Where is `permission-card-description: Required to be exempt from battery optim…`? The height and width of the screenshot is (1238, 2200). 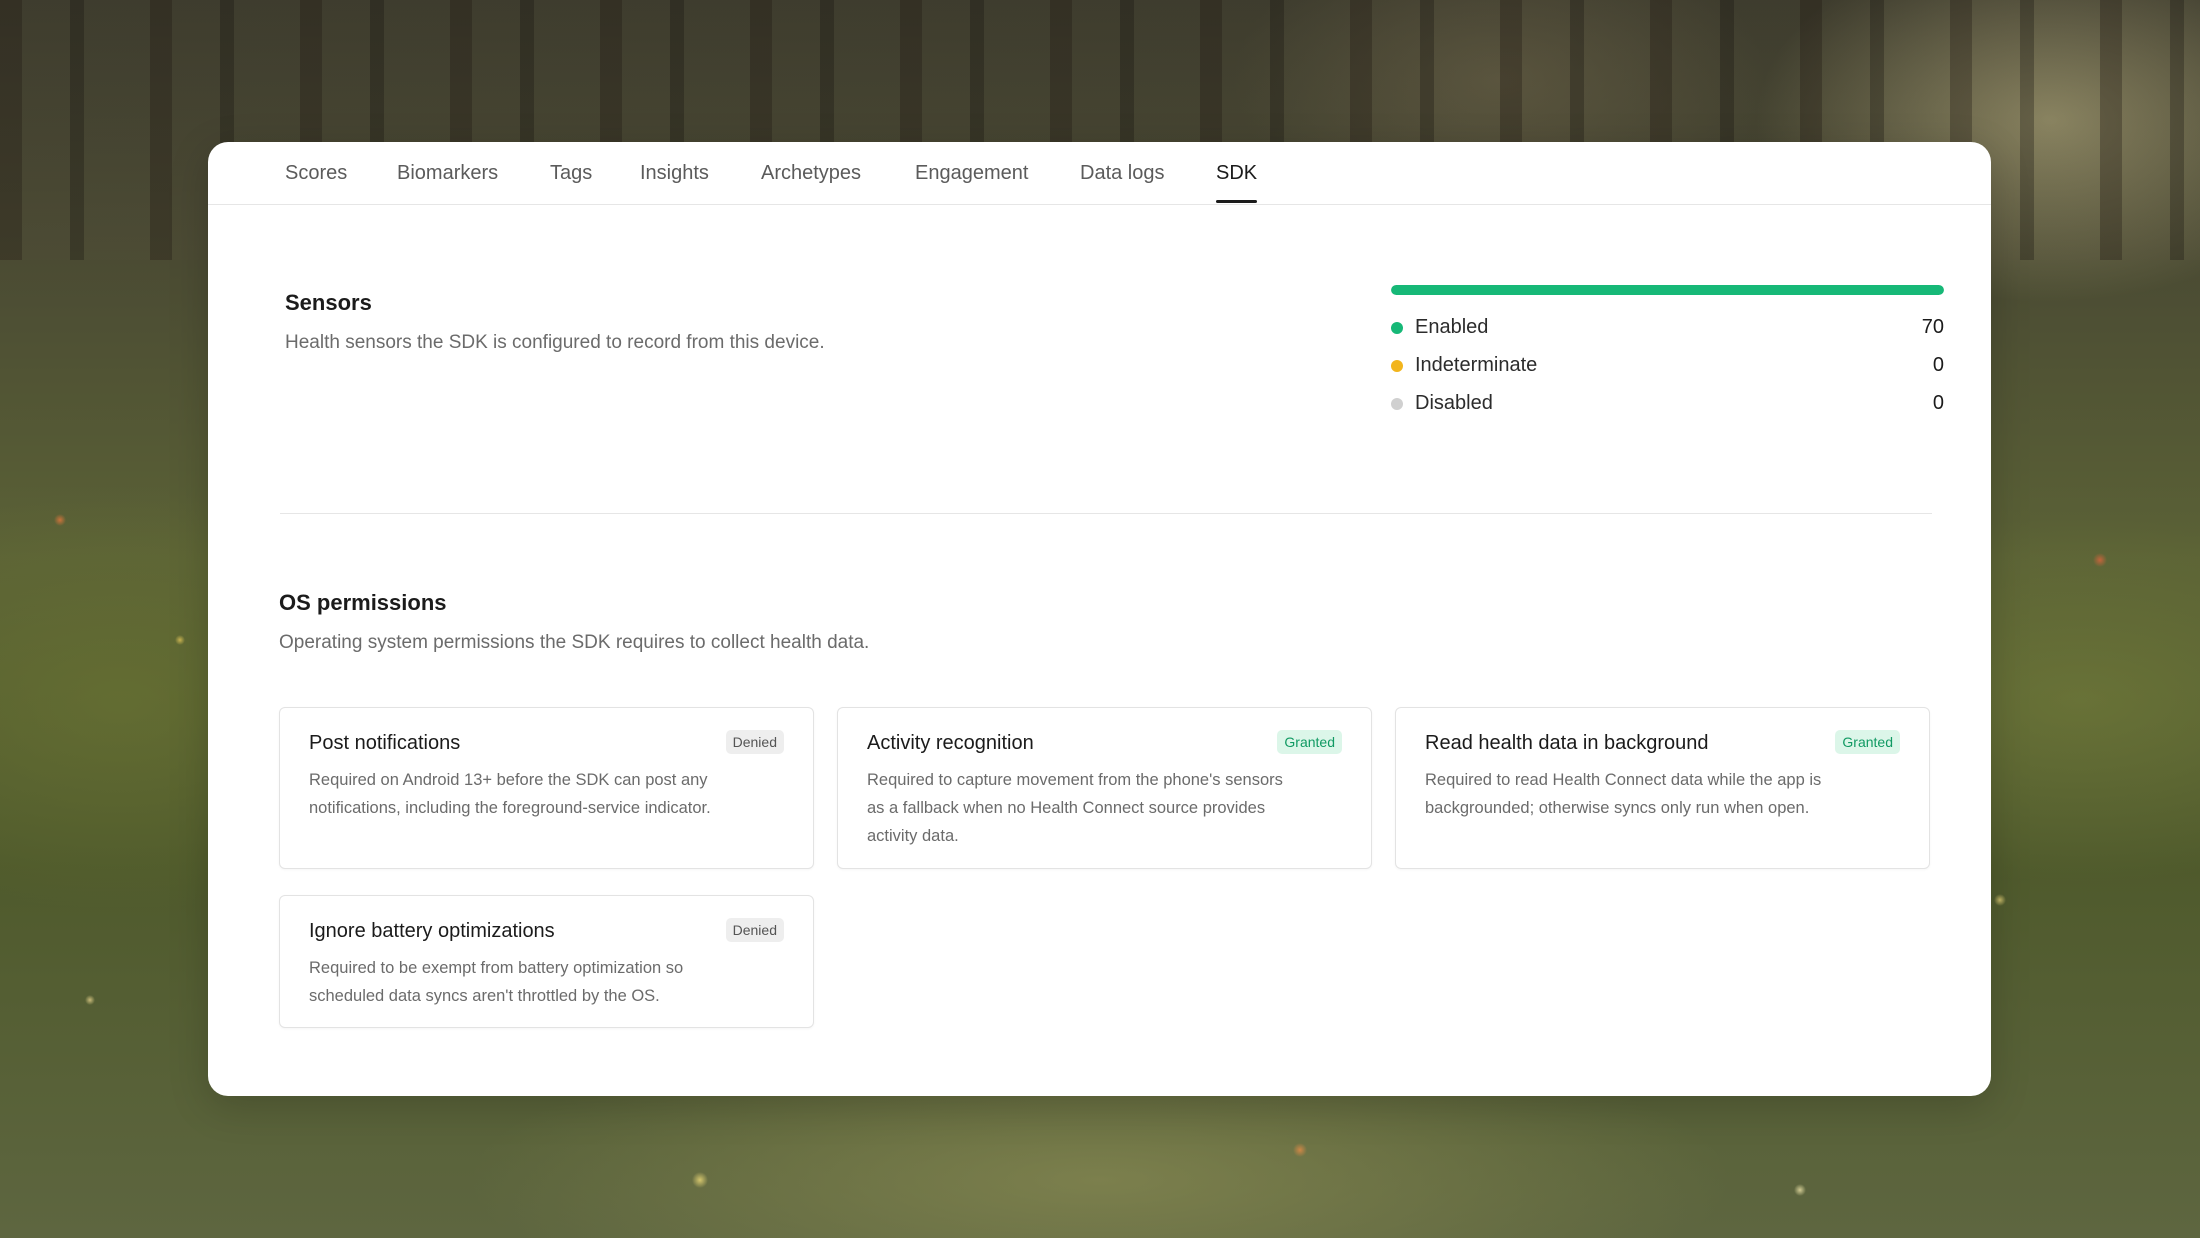 permission-card-description: Required to be exempt from battery optim… is located at coordinates (496, 982).